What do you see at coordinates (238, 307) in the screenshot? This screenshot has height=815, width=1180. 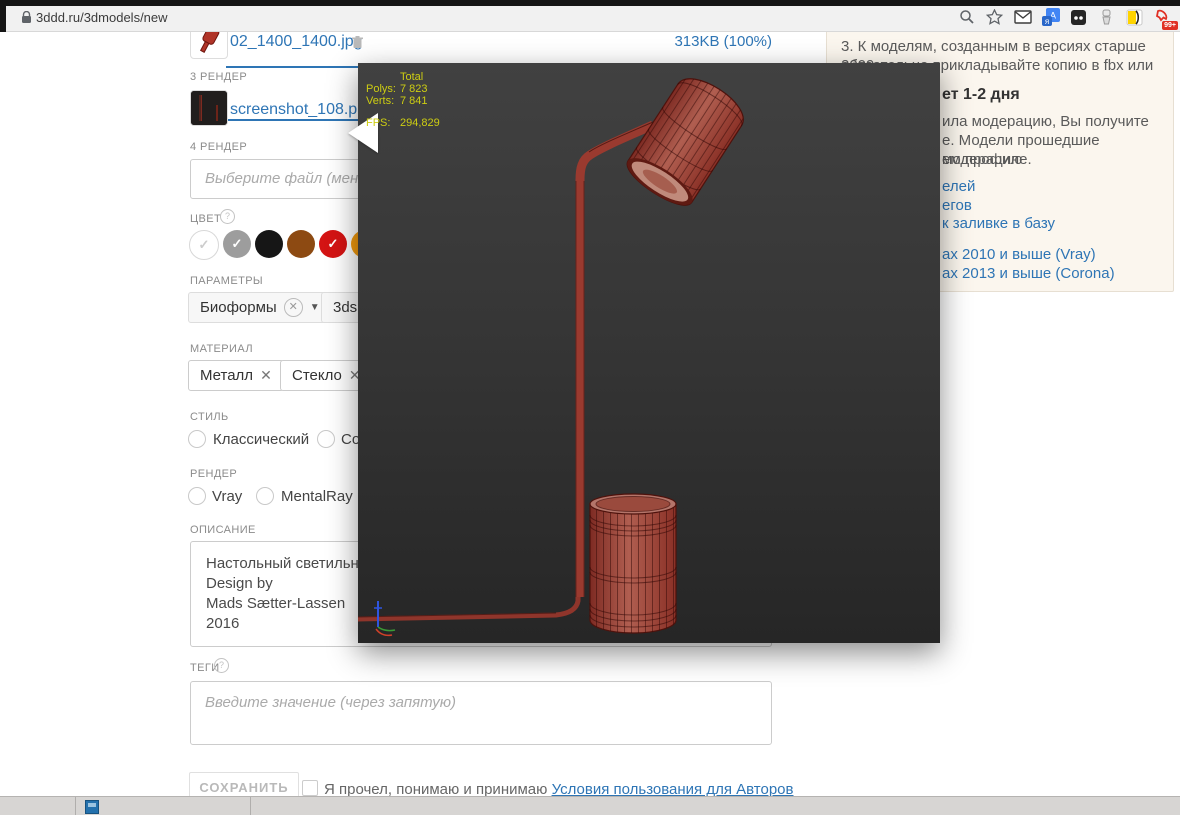 I see `param-chip-label: Биоформы` at bounding box center [238, 307].